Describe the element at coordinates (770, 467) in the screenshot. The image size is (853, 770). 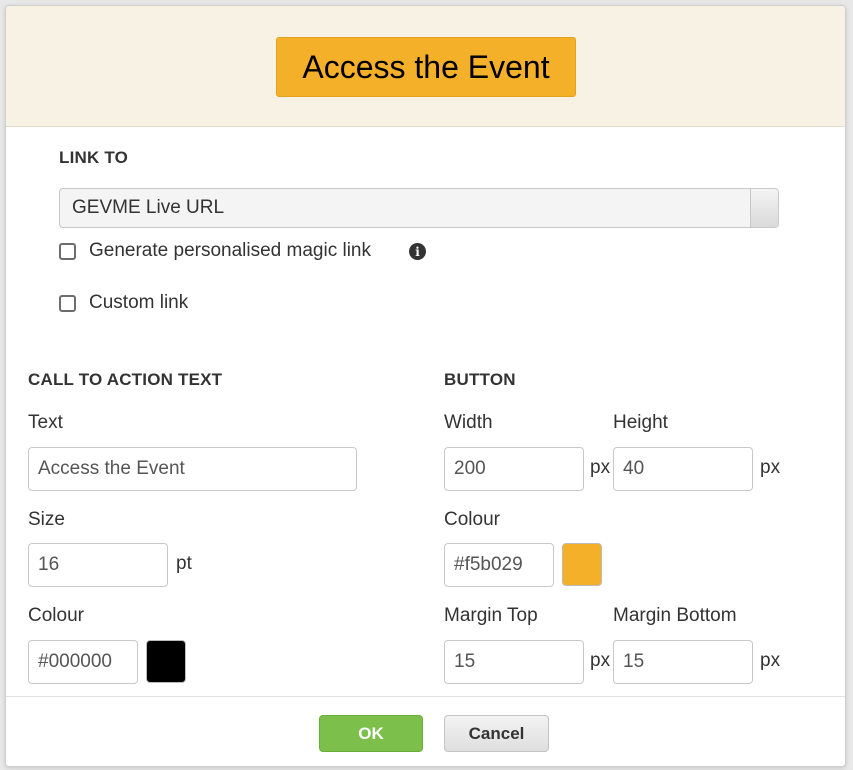
I see `height-unit: px` at that location.